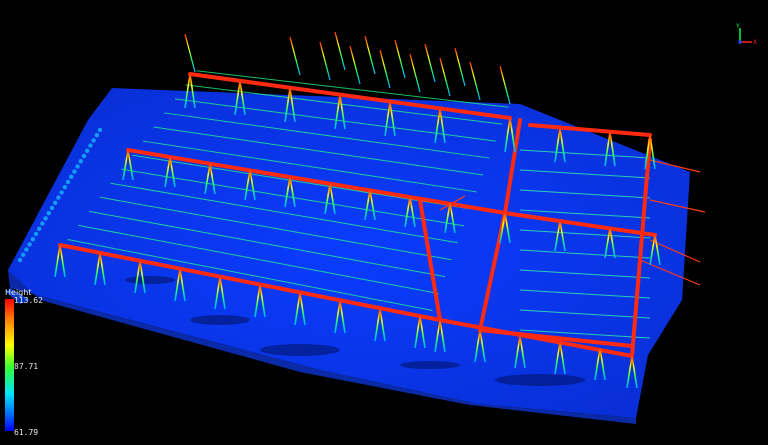 The width and height of the screenshot is (768, 445). Describe the element at coordinates (28, 300) in the screenshot. I see `legend-max-value: 113.62` at that location.